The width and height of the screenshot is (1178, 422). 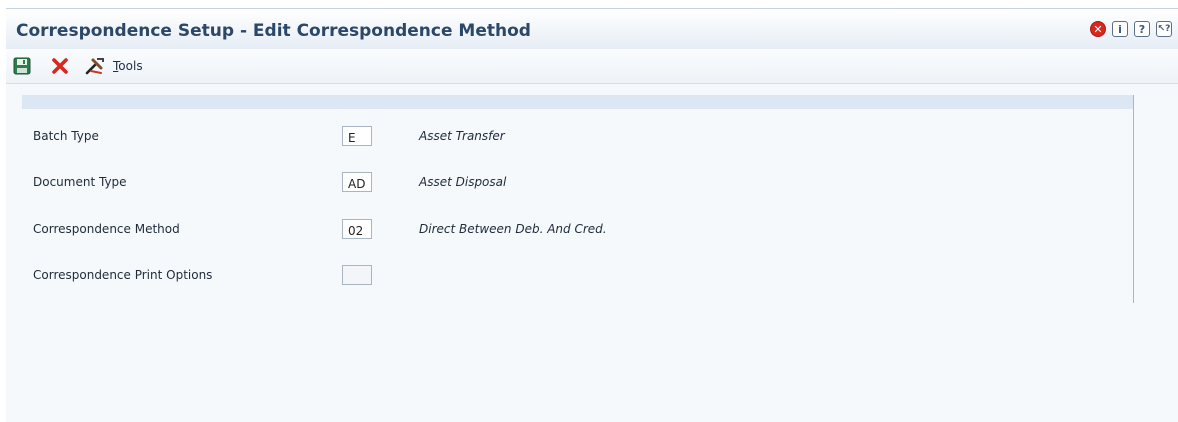 What do you see at coordinates (357, 182) in the screenshot?
I see `document-type-field` at bounding box center [357, 182].